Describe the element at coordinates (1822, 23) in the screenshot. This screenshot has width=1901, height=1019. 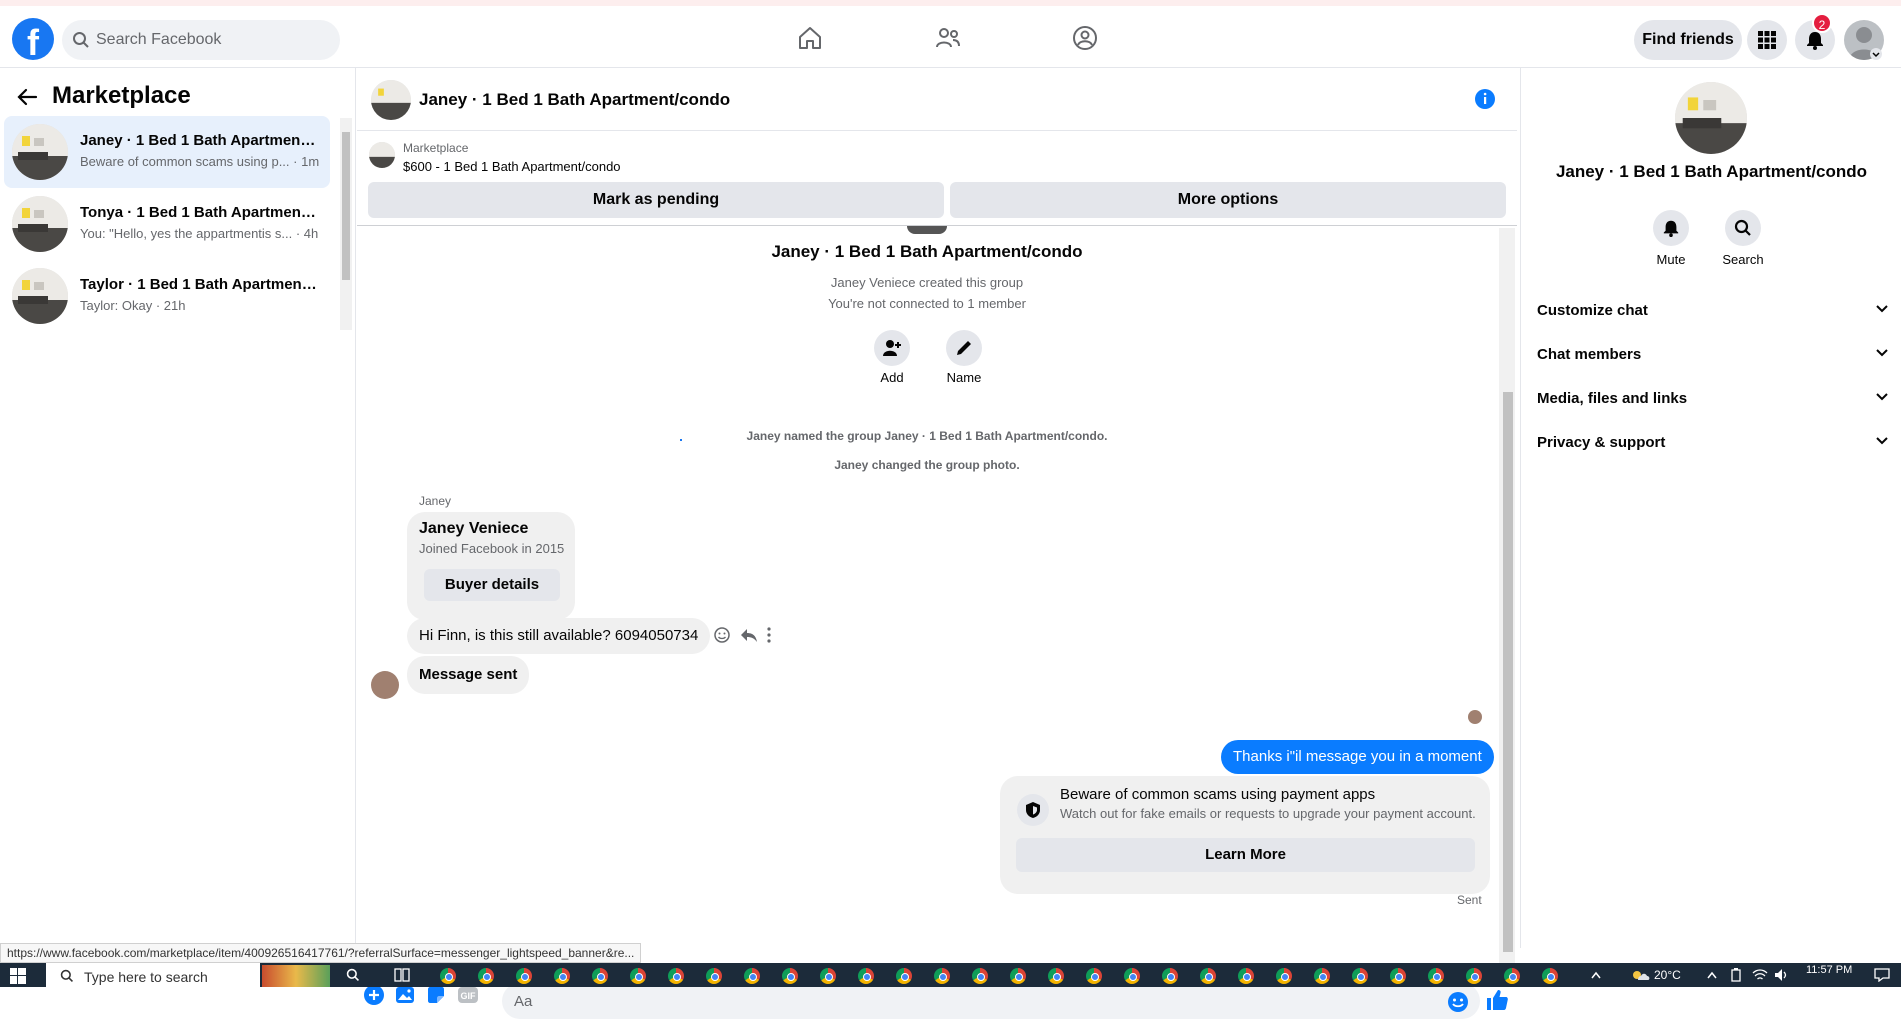
I see `notification-badge: 2` at that location.